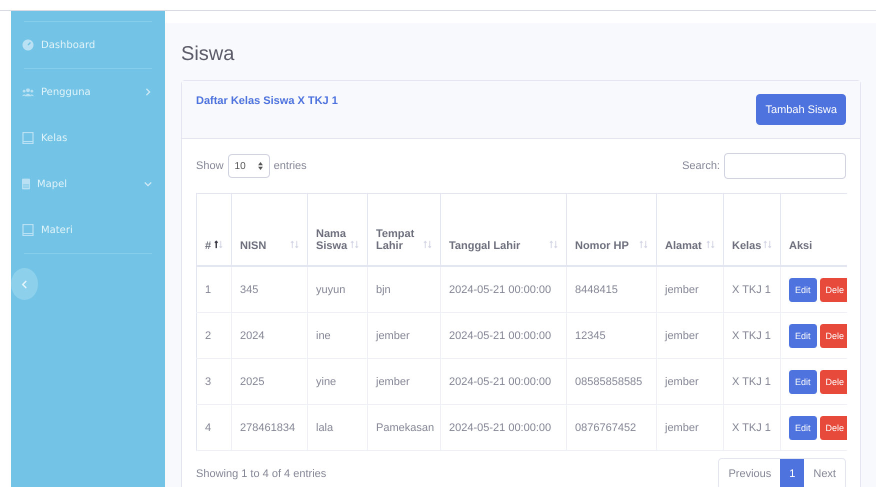 The image size is (876, 487). Describe the element at coordinates (701, 166) in the screenshot. I see `search-label: Search:` at that location.